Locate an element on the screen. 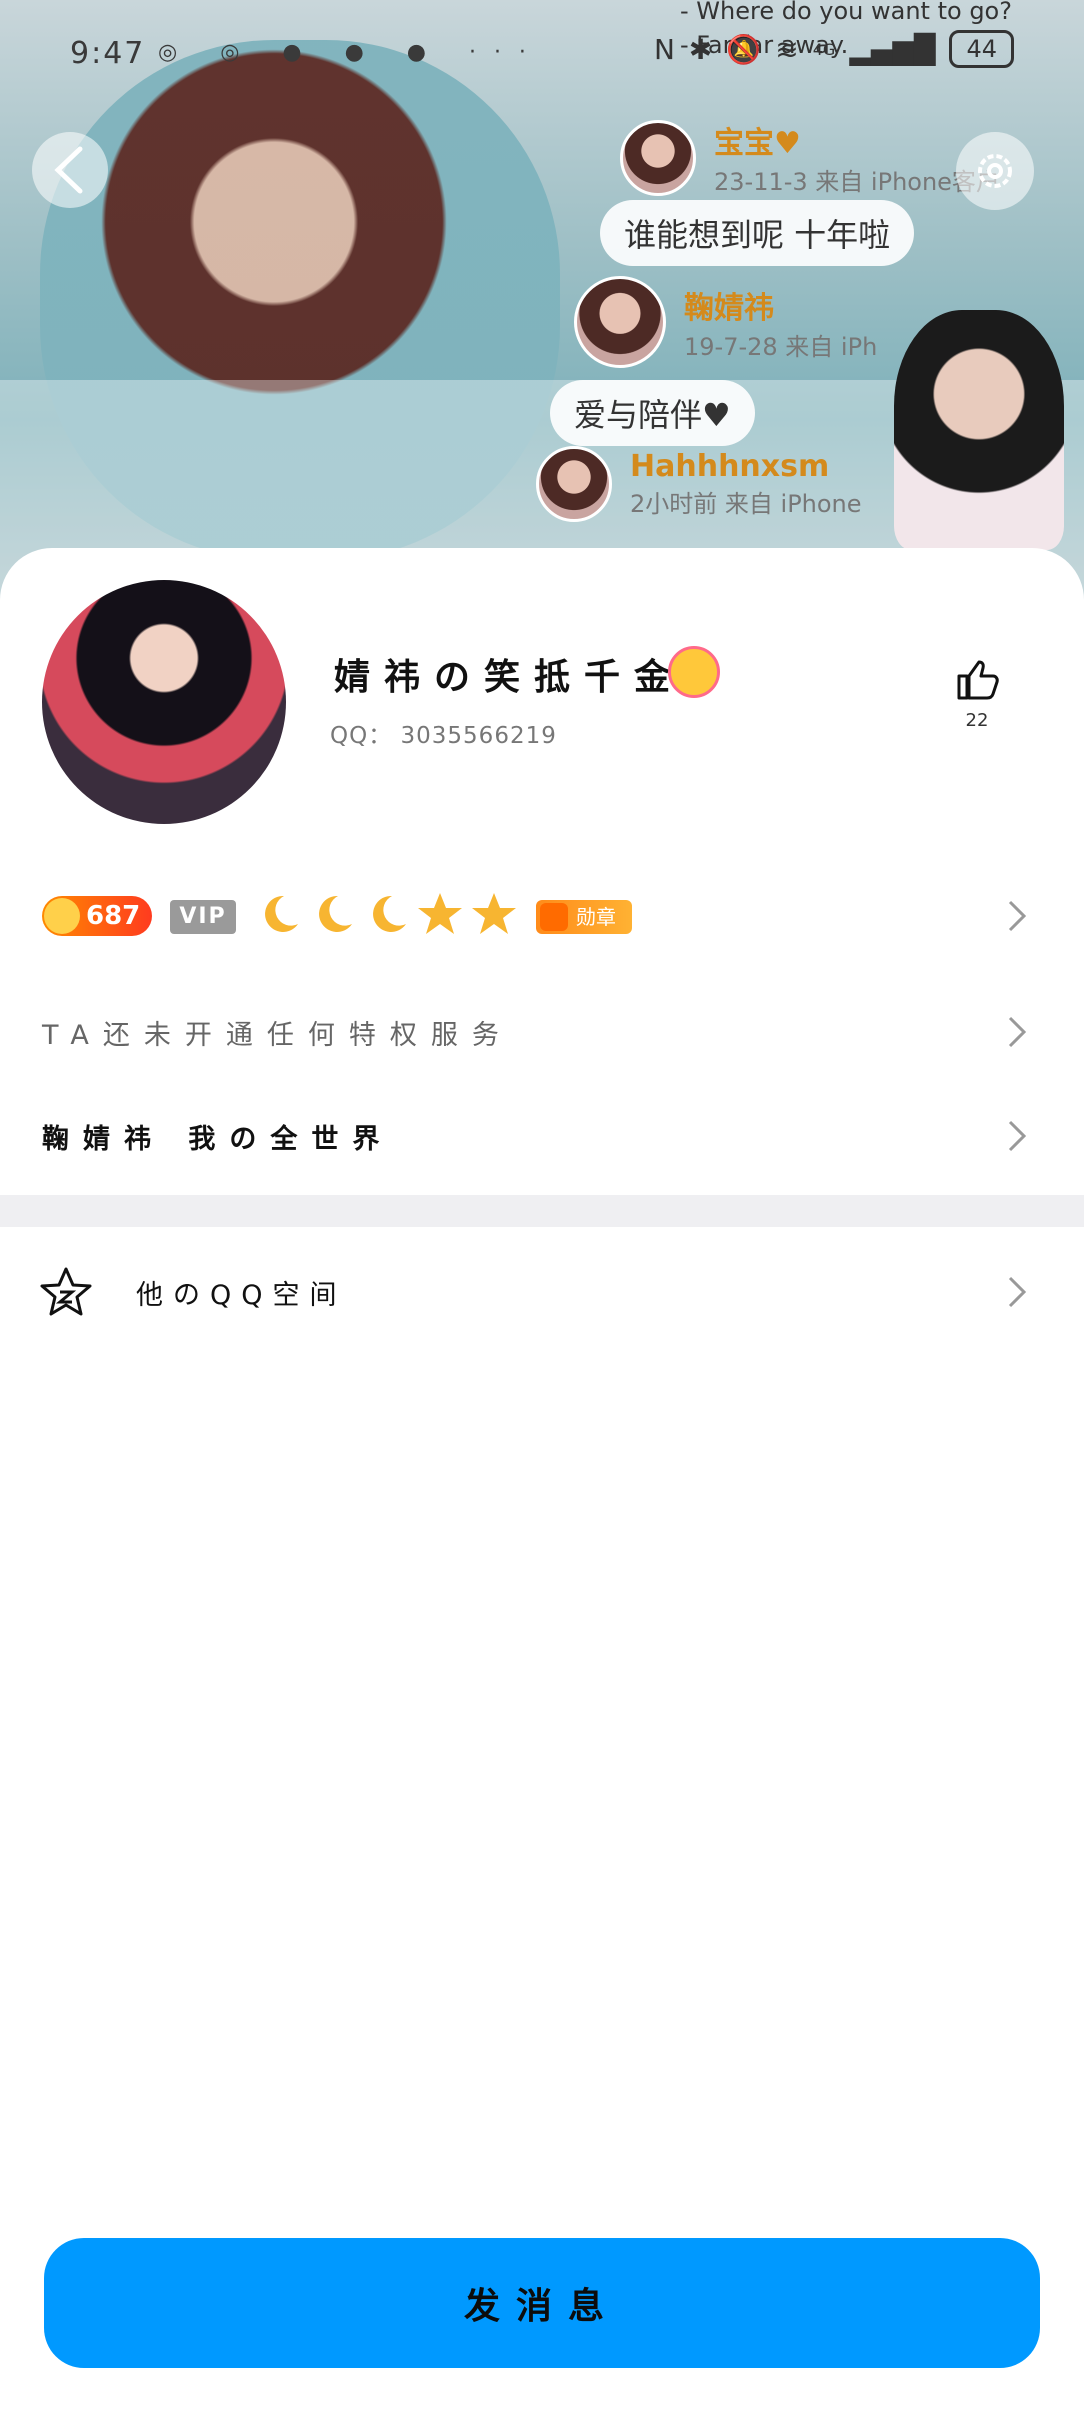  gear-icon is located at coordinates (995, 171).